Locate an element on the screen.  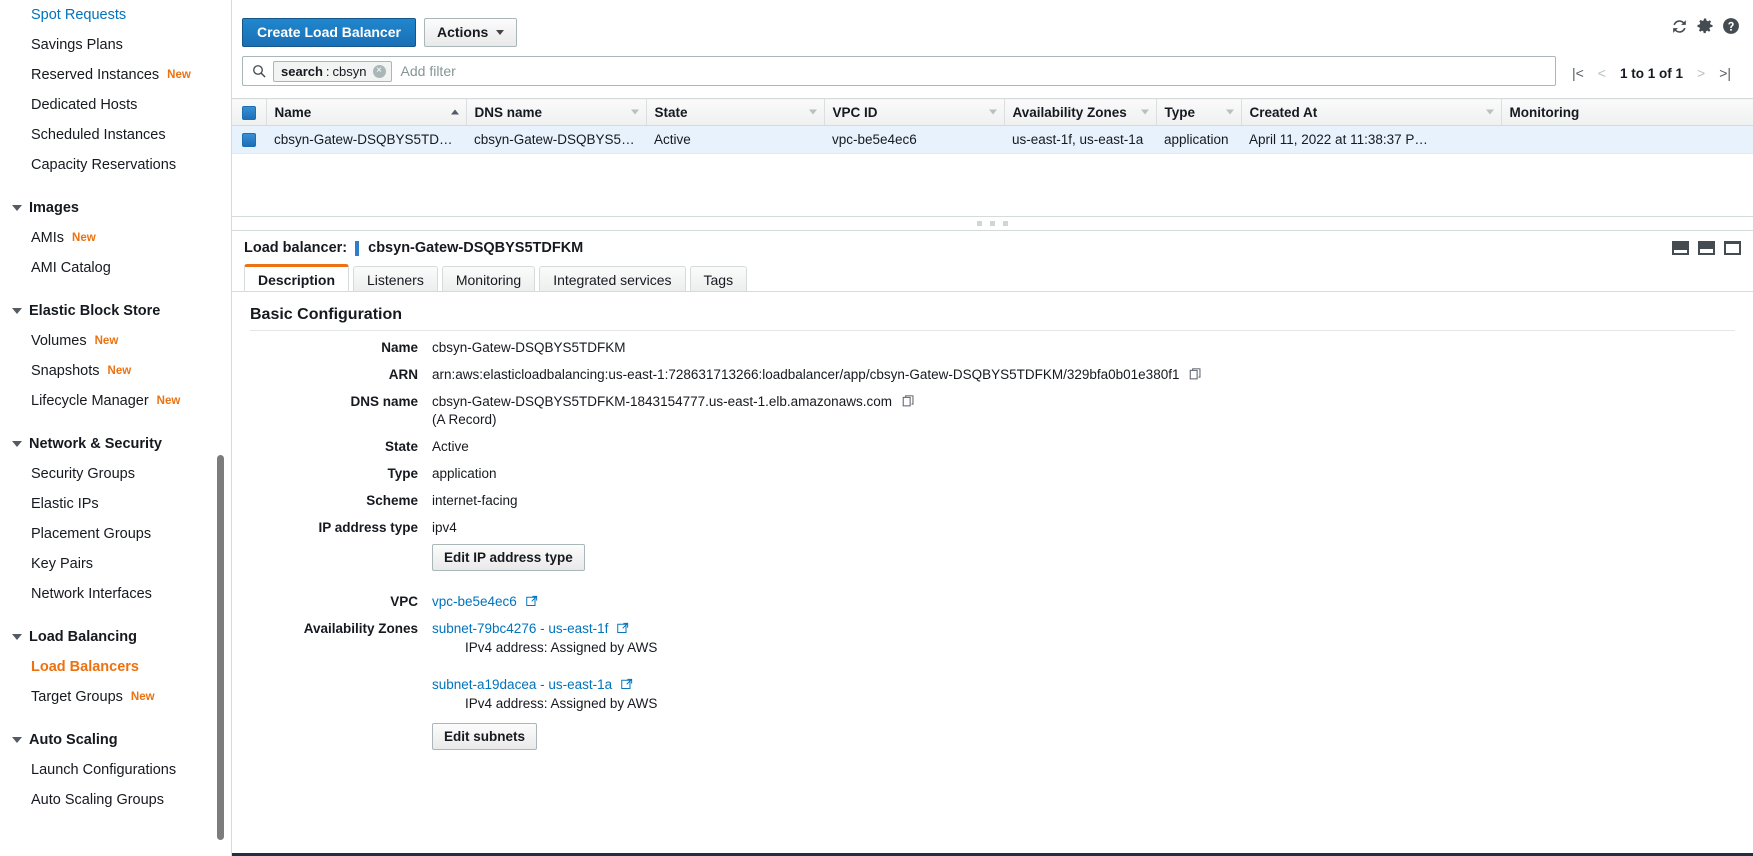
sidebar-item-volumes: Volumes New is located at coordinates (115, 341).